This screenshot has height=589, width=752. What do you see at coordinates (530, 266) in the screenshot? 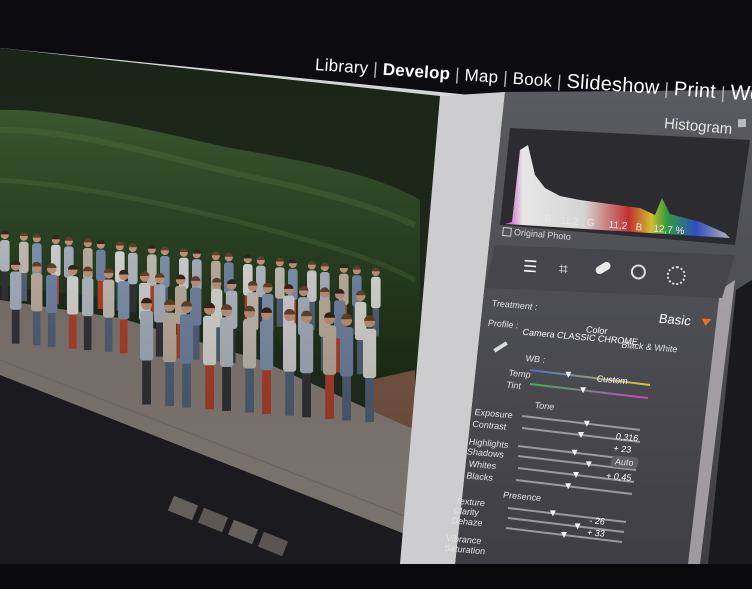
I see `sliders-icon: ☰` at bounding box center [530, 266].